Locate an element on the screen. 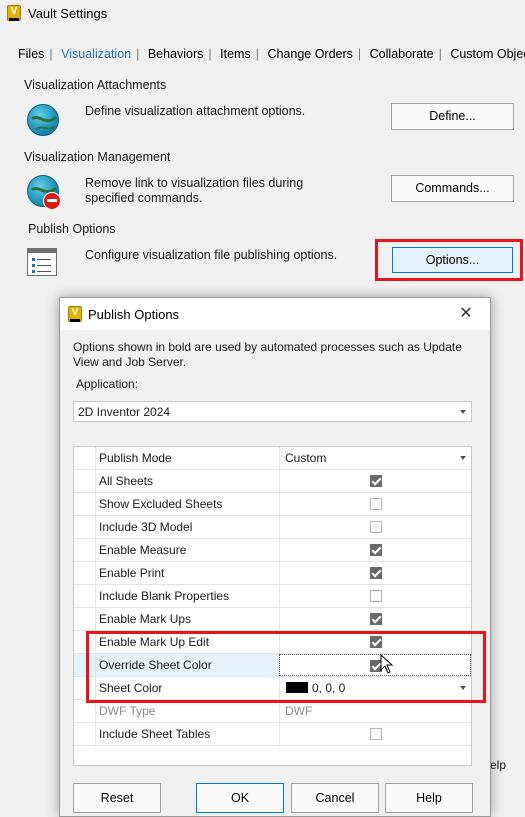  tab-custom-objects: Custom Objects is located at coordinates (487, 54).